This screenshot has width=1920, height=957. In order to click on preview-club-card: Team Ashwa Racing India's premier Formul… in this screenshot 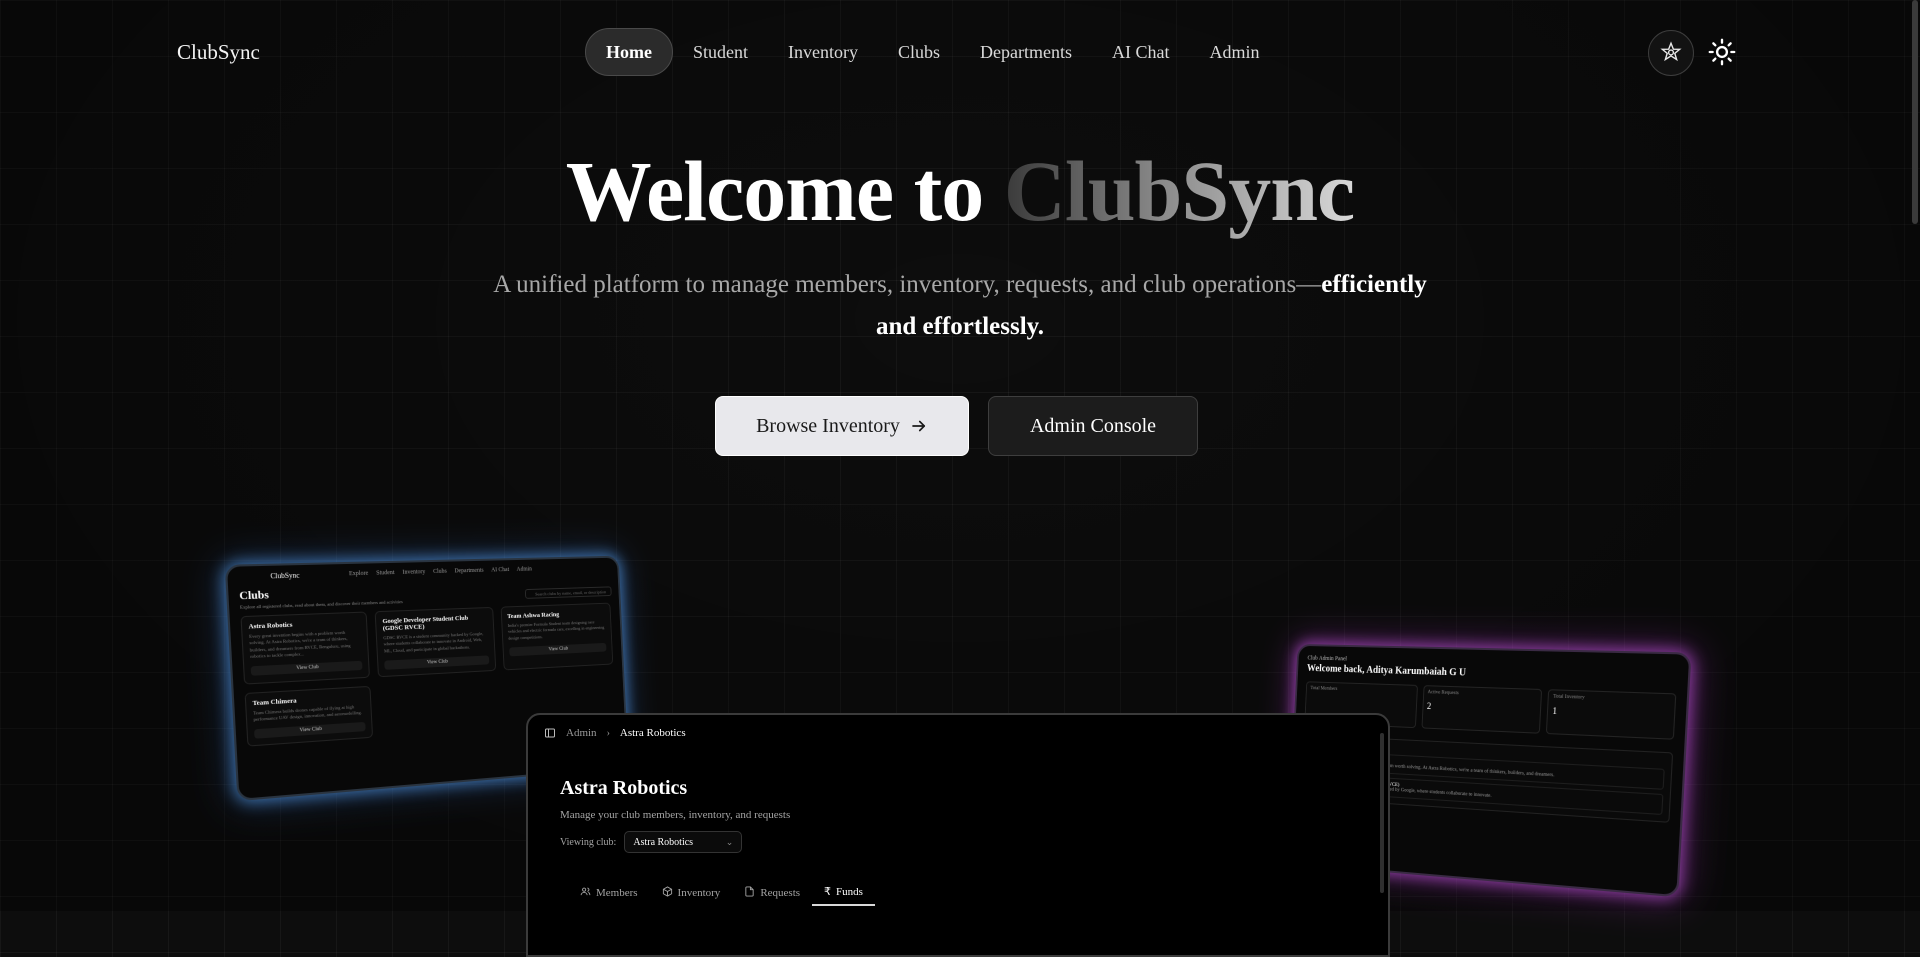, I will do `click(557, 636)`.